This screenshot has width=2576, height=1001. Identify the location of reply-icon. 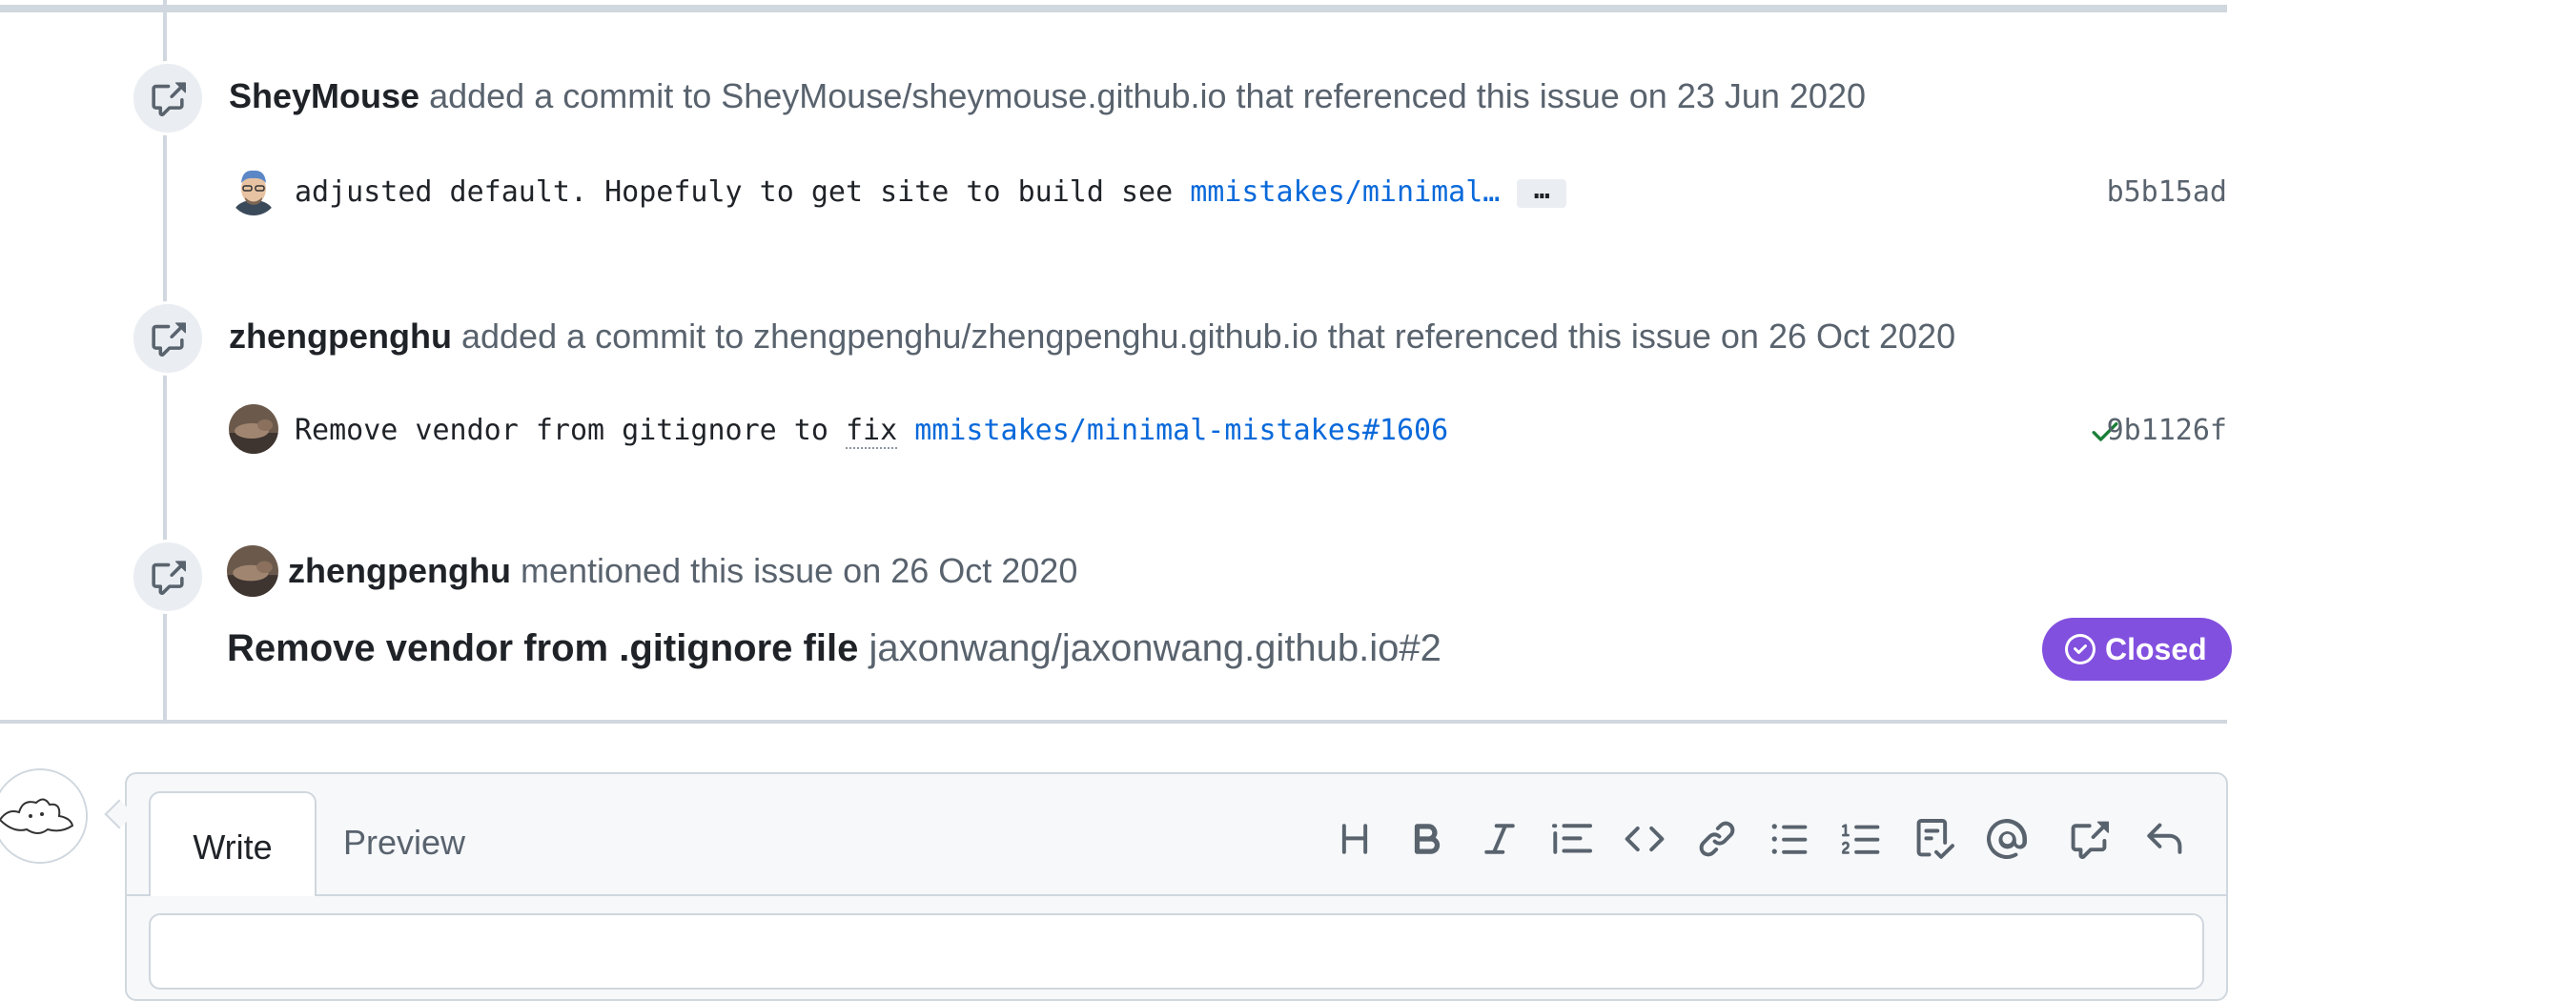
(2164, 839).